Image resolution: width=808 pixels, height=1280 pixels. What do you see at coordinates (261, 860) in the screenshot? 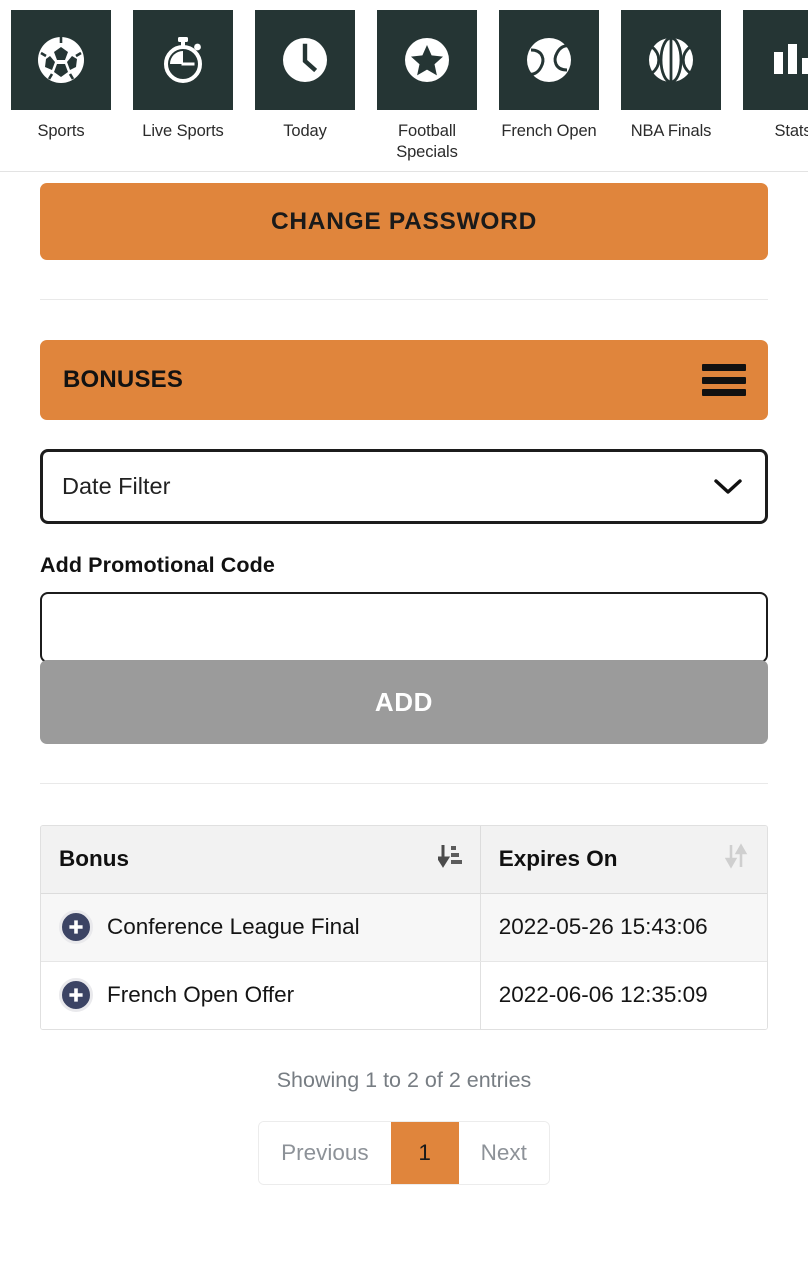
I see `column-header-bonus: Bonus` at bounding box center [261, 860].